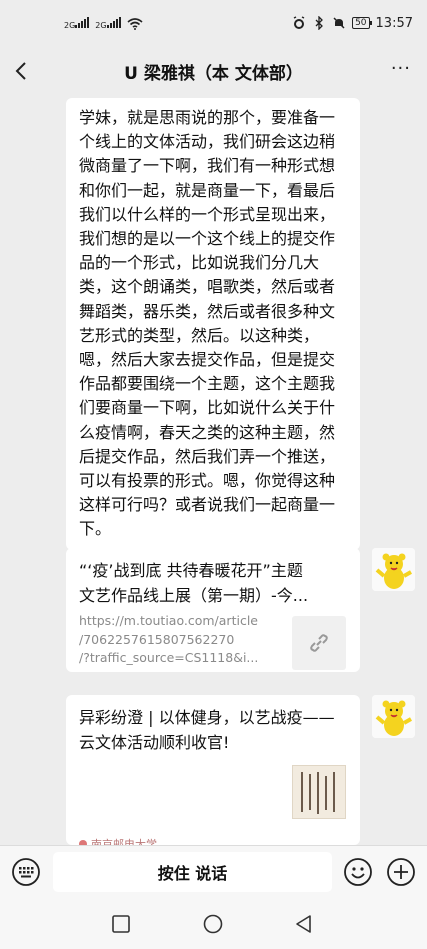  Describe the element at coordinates (118, 840) in the screenshot. I see `card-source: 南京邮电大学` at that location.